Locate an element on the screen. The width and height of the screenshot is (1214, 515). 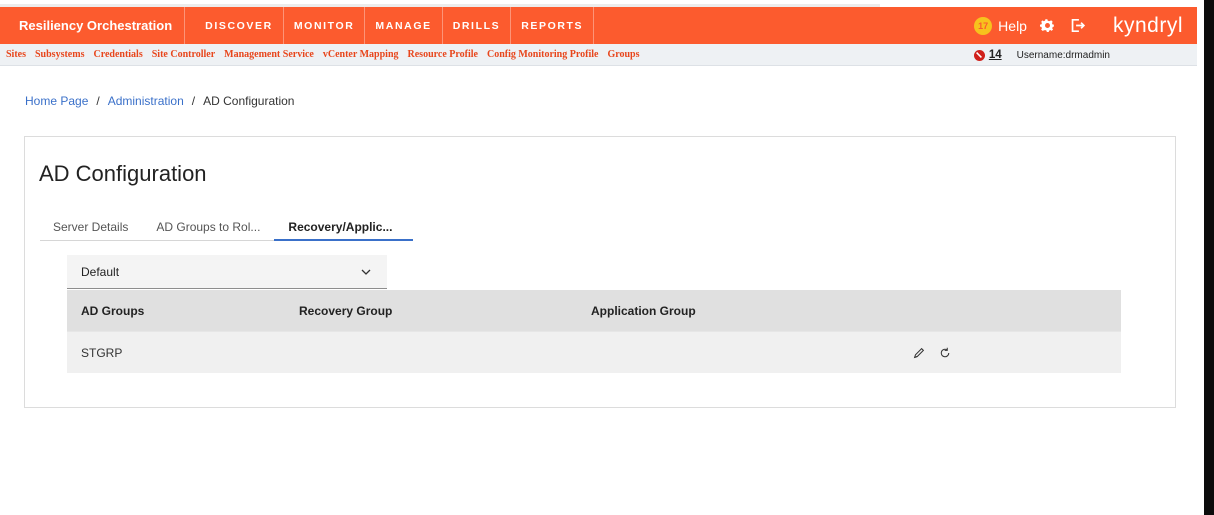
username-label: Username:drmadmin is located at coordinates (1063, 55).